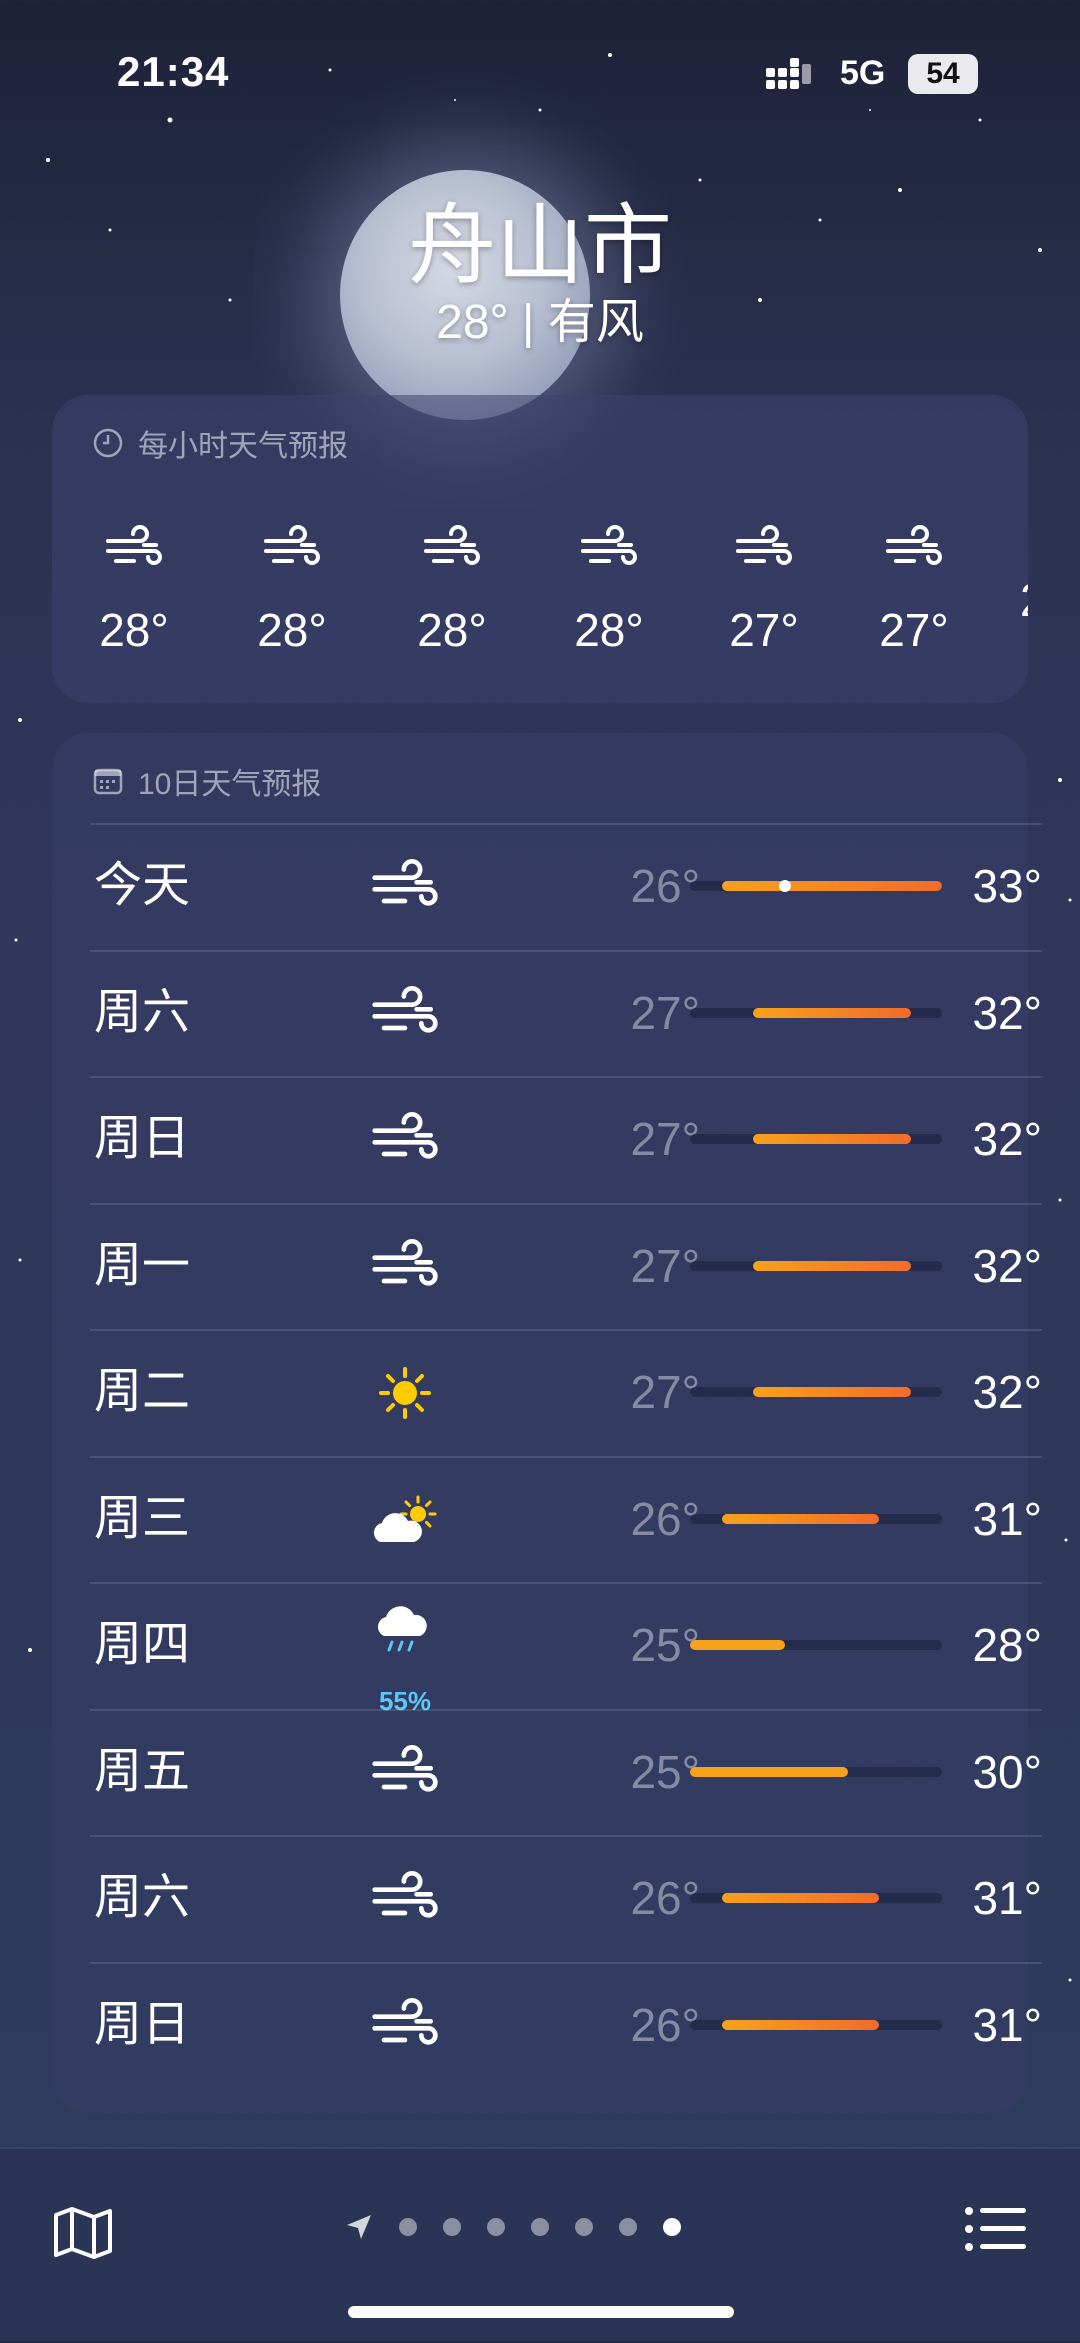 The height and width of the screenshot is (2343, 1080). Describe the element at coordinates (108, 443) in the screenshot. I see `clock-icon` at that location.